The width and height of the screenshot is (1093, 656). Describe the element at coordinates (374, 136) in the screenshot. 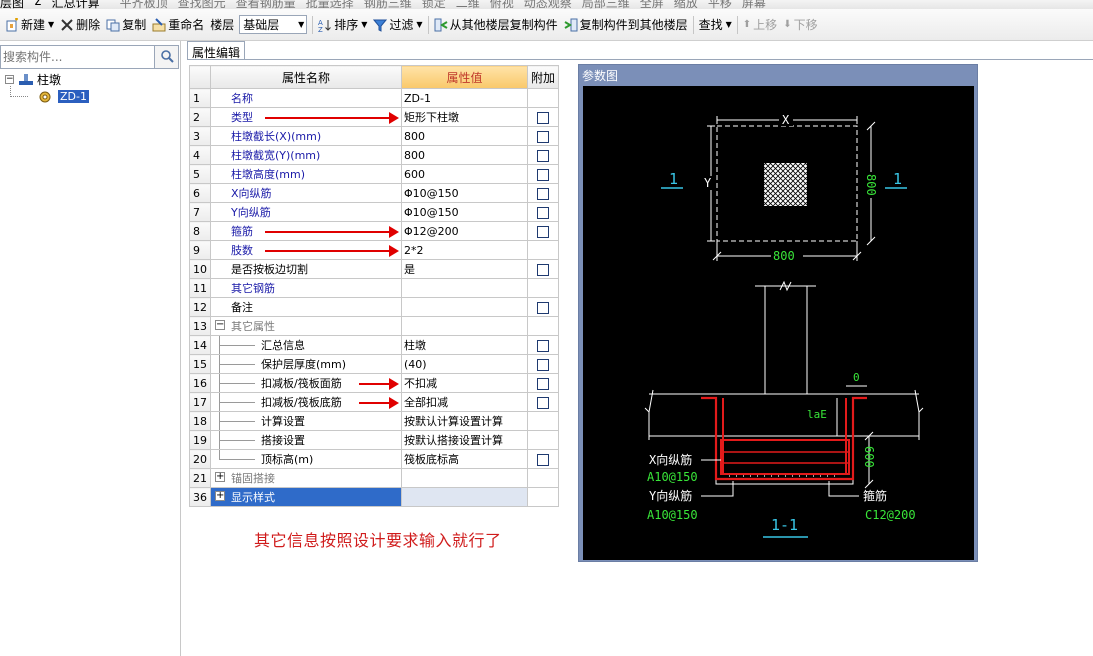

I see `property-row: 3 柱墩截长(X)(mm) 800` at that location.